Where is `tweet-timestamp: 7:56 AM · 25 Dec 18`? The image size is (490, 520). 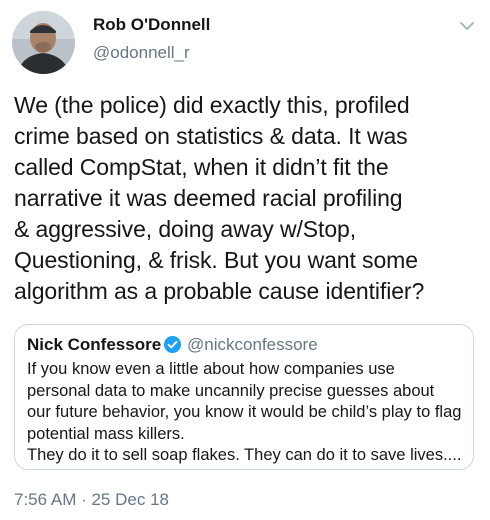
tweet-timestamp: 7:56 AM · 25 Dec 18 is located at coordinates (91, 500).